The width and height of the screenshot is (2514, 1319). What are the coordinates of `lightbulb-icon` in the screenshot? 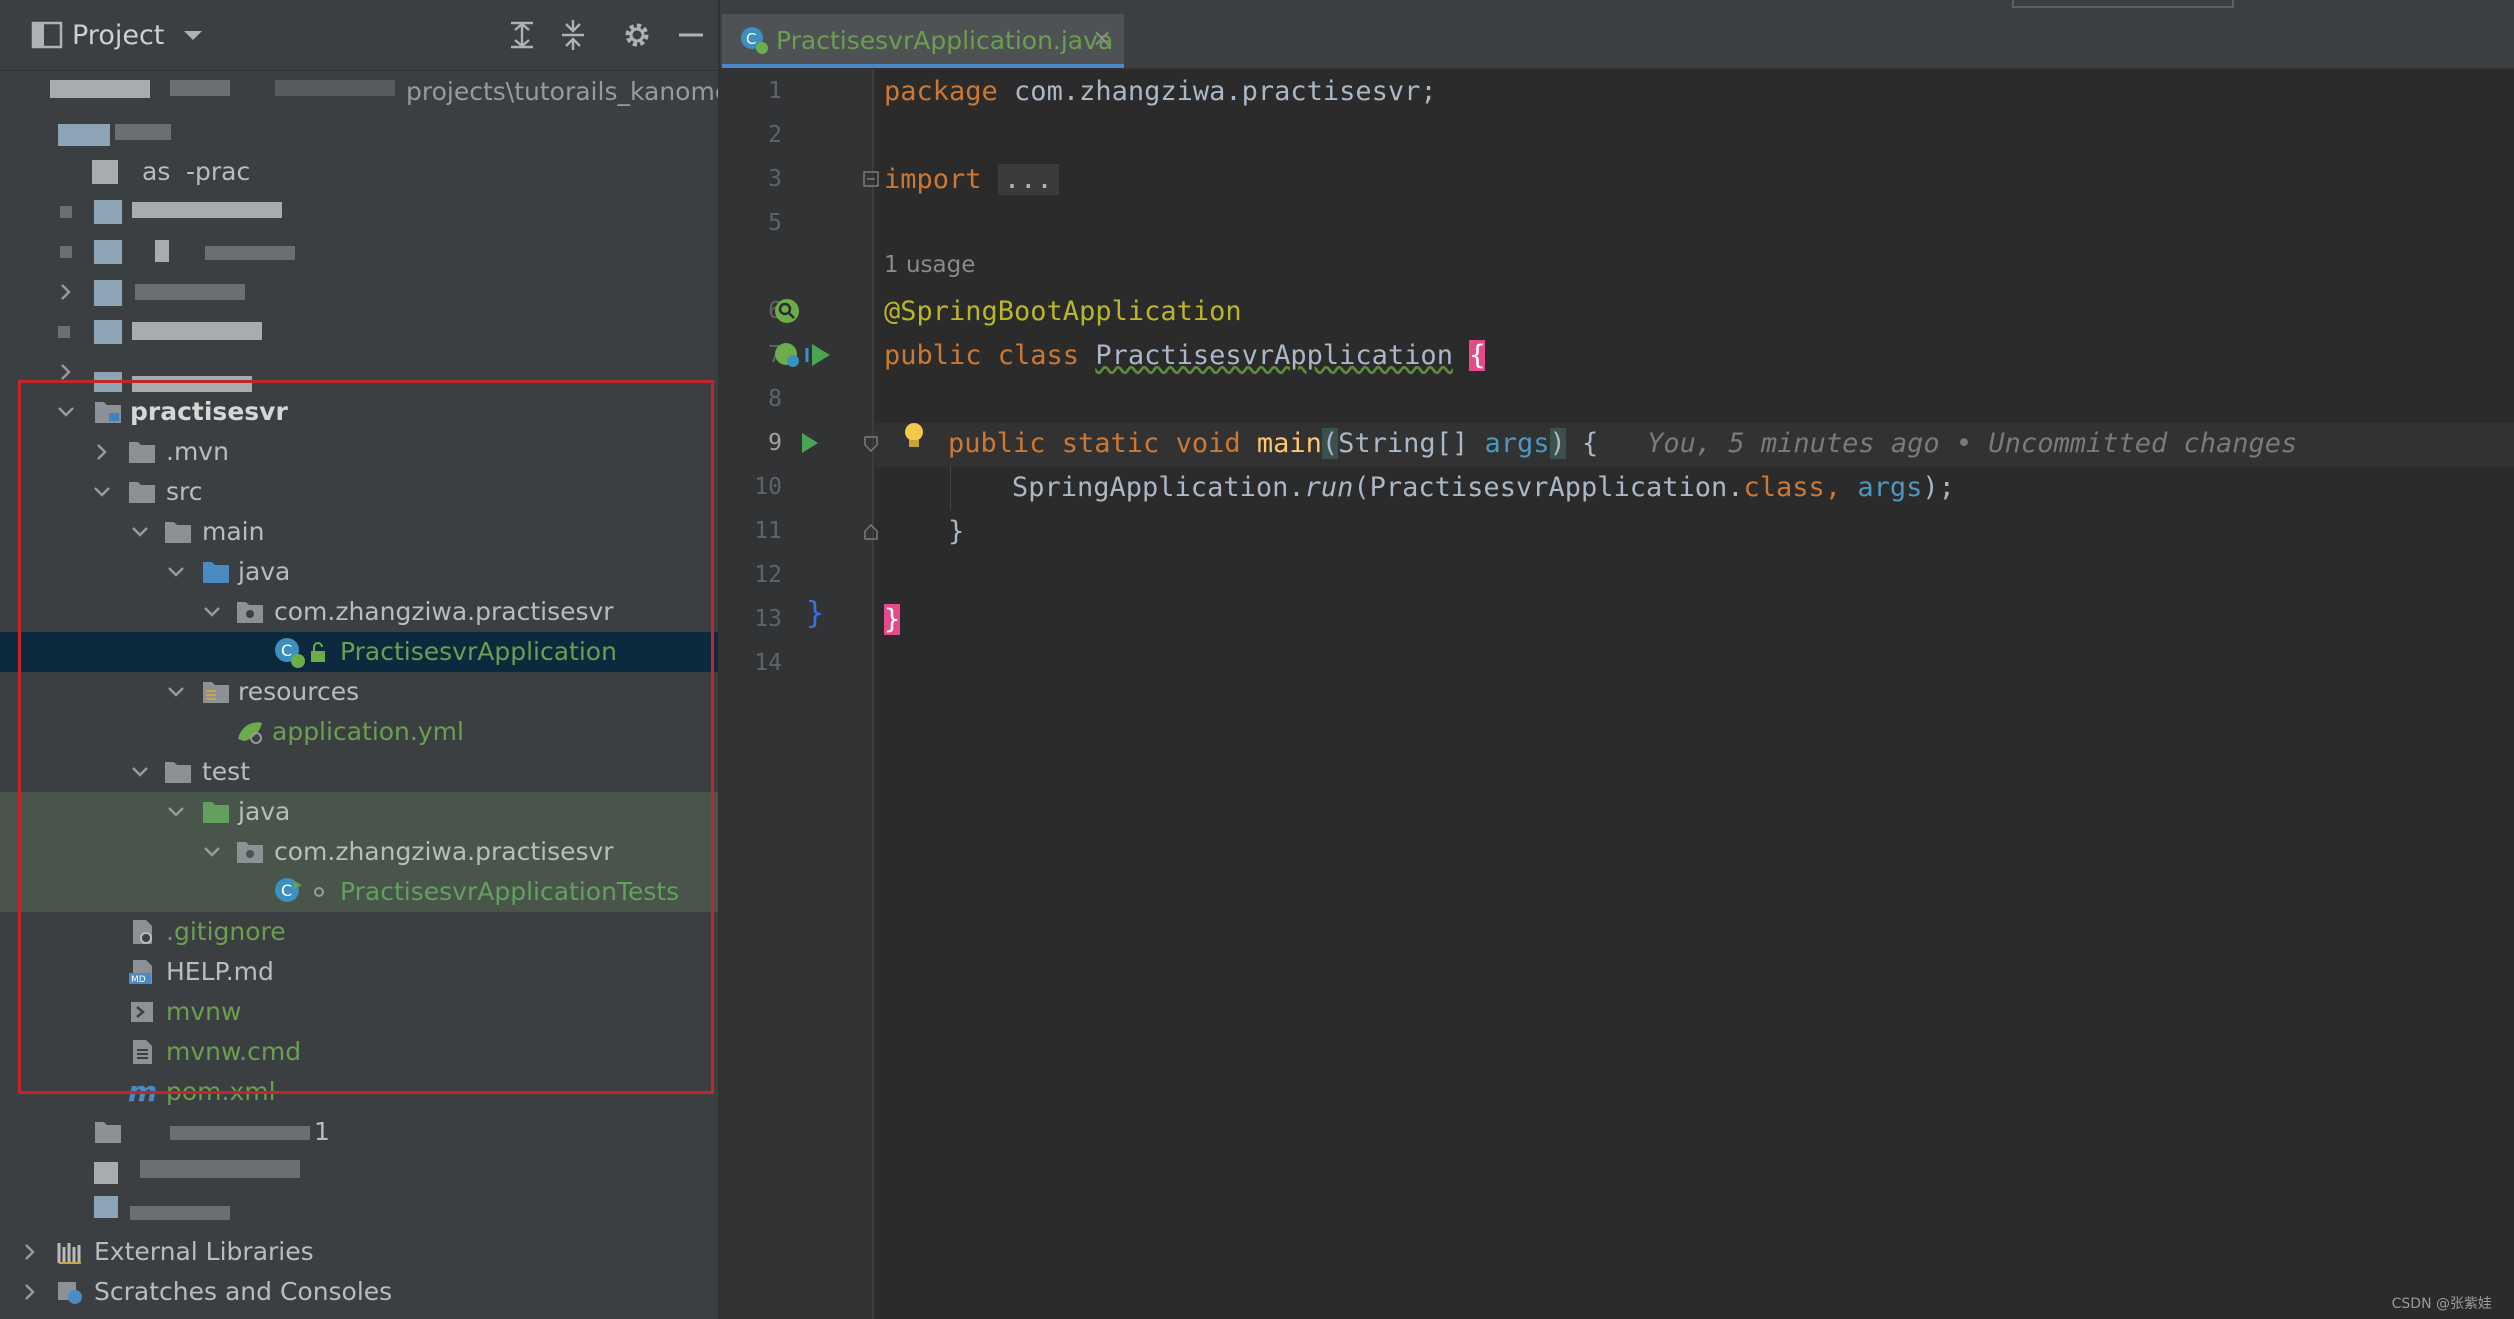 It's located at (914, 436).